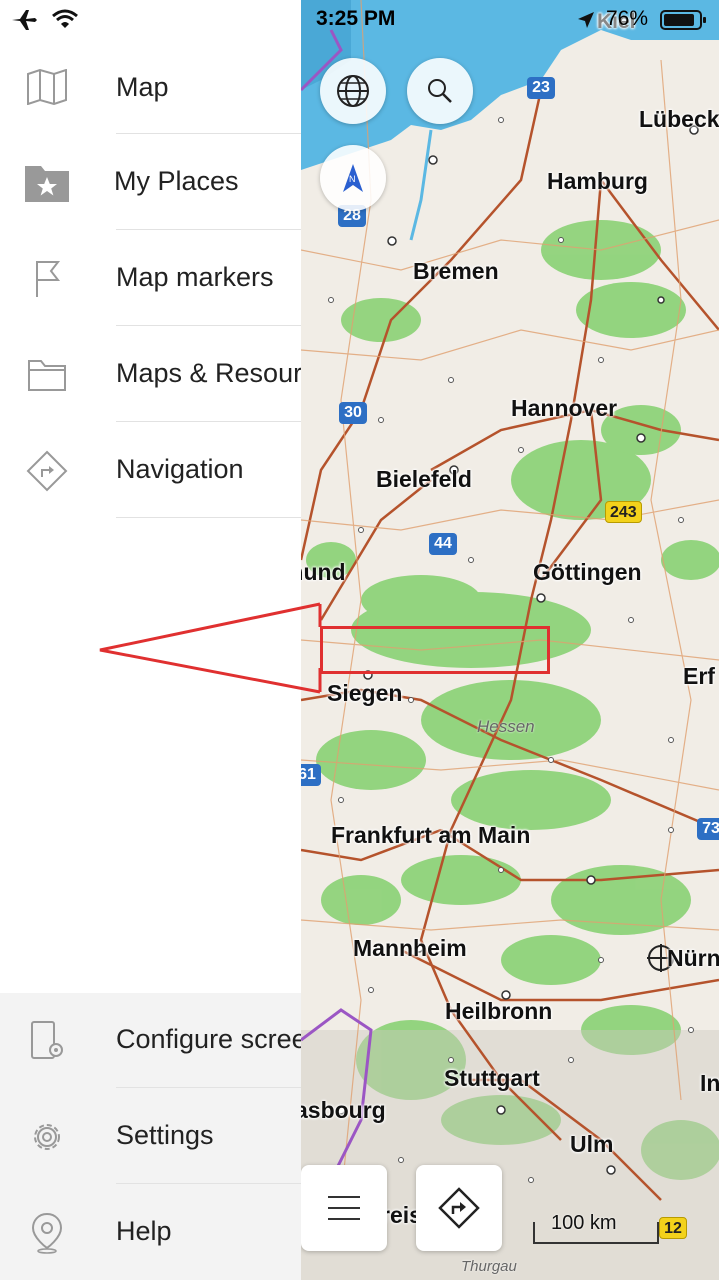 Image resolution: width=719 pixels, height=1280 pixels. Describe the element at coordinates (176, 181) in the screenshot. I see `menu-item-label: My Places` at that location.